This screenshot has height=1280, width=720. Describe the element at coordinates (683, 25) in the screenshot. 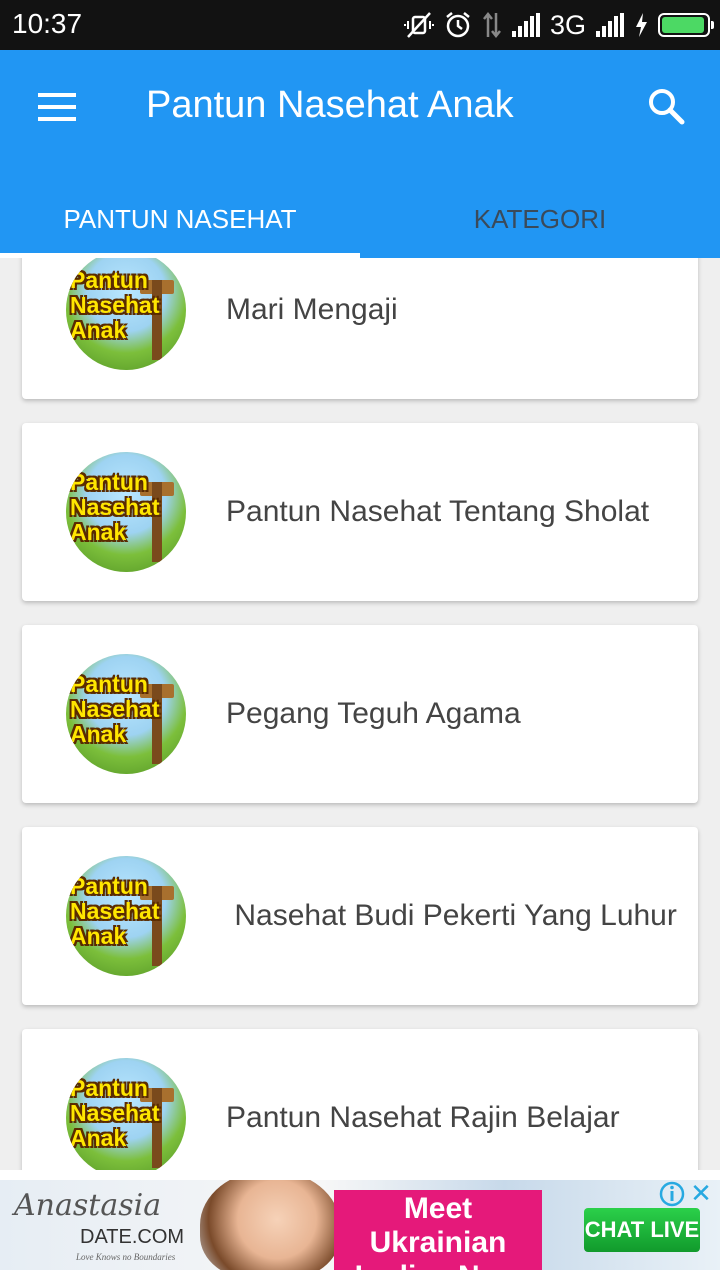

I see `battery-level` at that location.